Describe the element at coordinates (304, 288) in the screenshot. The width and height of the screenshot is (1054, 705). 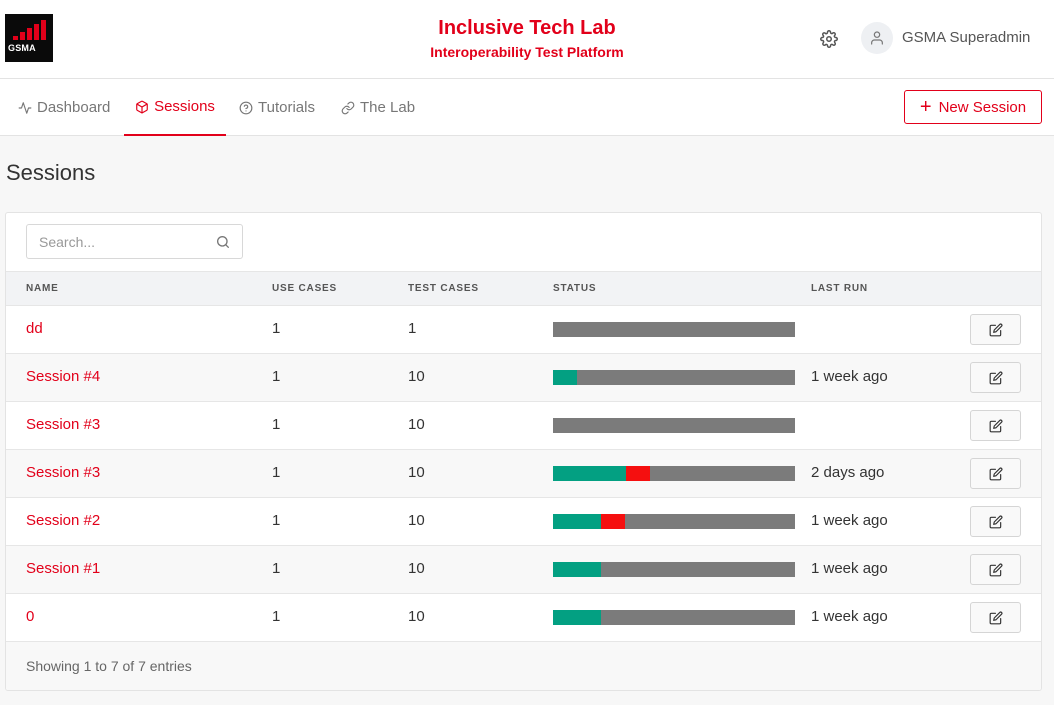
I see `column-header-use-cases: USE CASES` at that location.